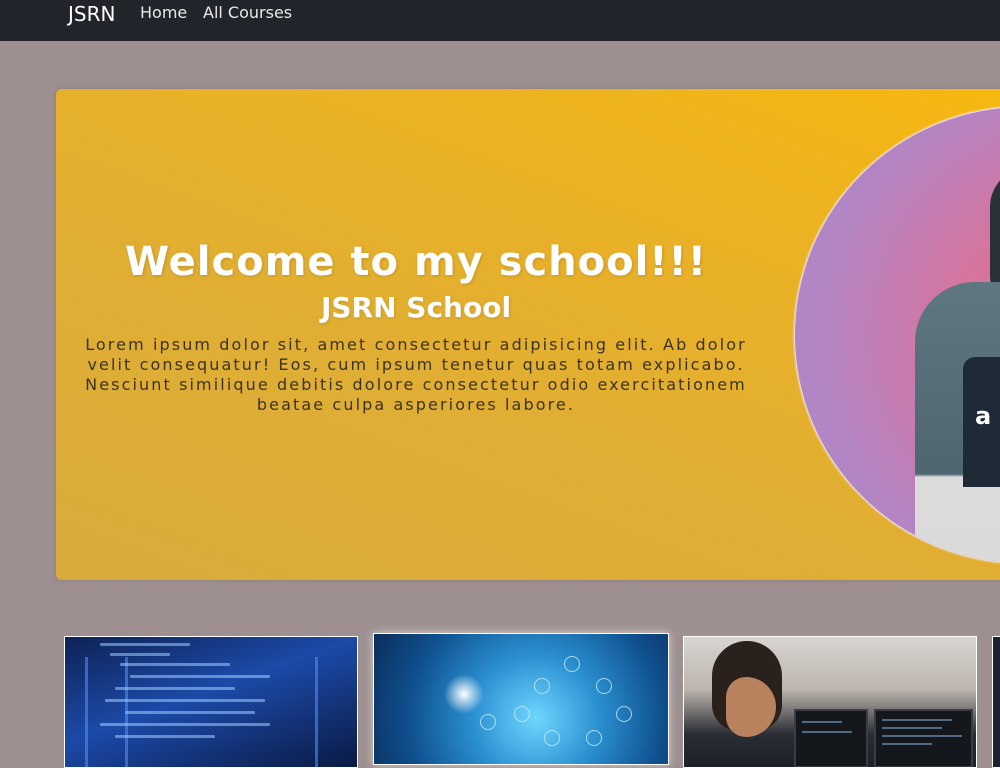  What do you see at coordinates (897, 335) in the screenshot?
I see `profile-photo: a` at bounding box center [897, 335].